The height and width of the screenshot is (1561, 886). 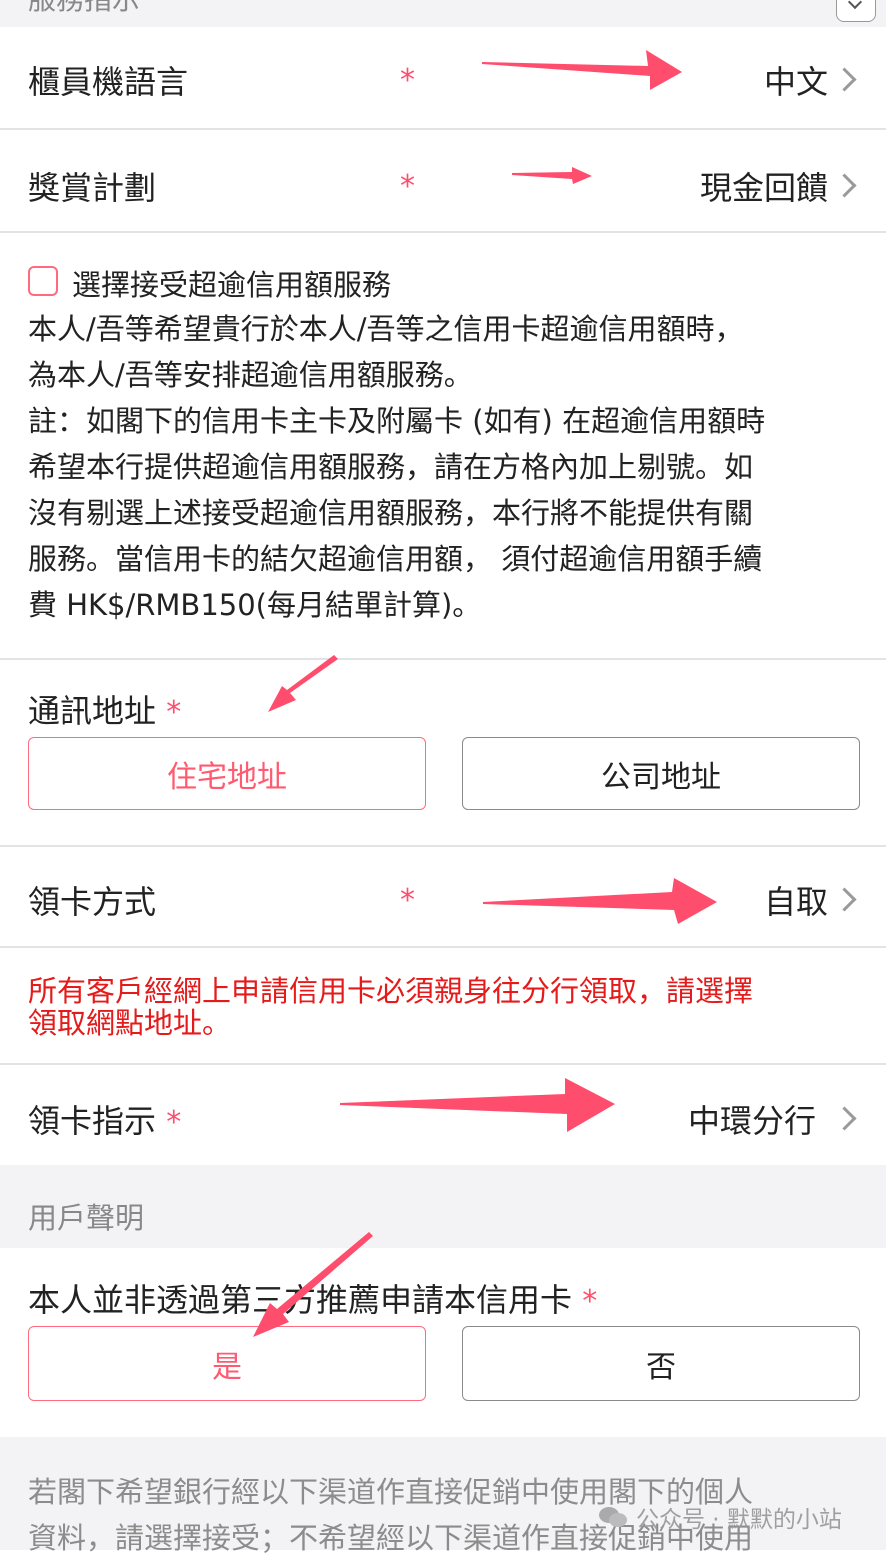 What do you see at coordinates (303, 683) in the screenshot?
I see `arrow-to-address-label` at bounding box center [303, 683].